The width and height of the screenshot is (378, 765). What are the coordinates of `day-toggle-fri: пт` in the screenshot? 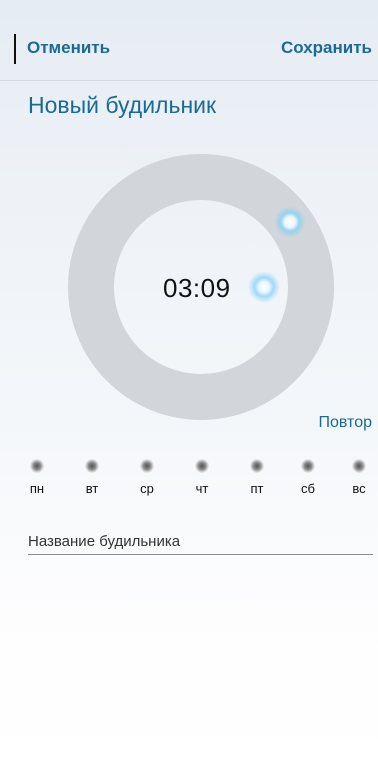 It's located at (257, 475).